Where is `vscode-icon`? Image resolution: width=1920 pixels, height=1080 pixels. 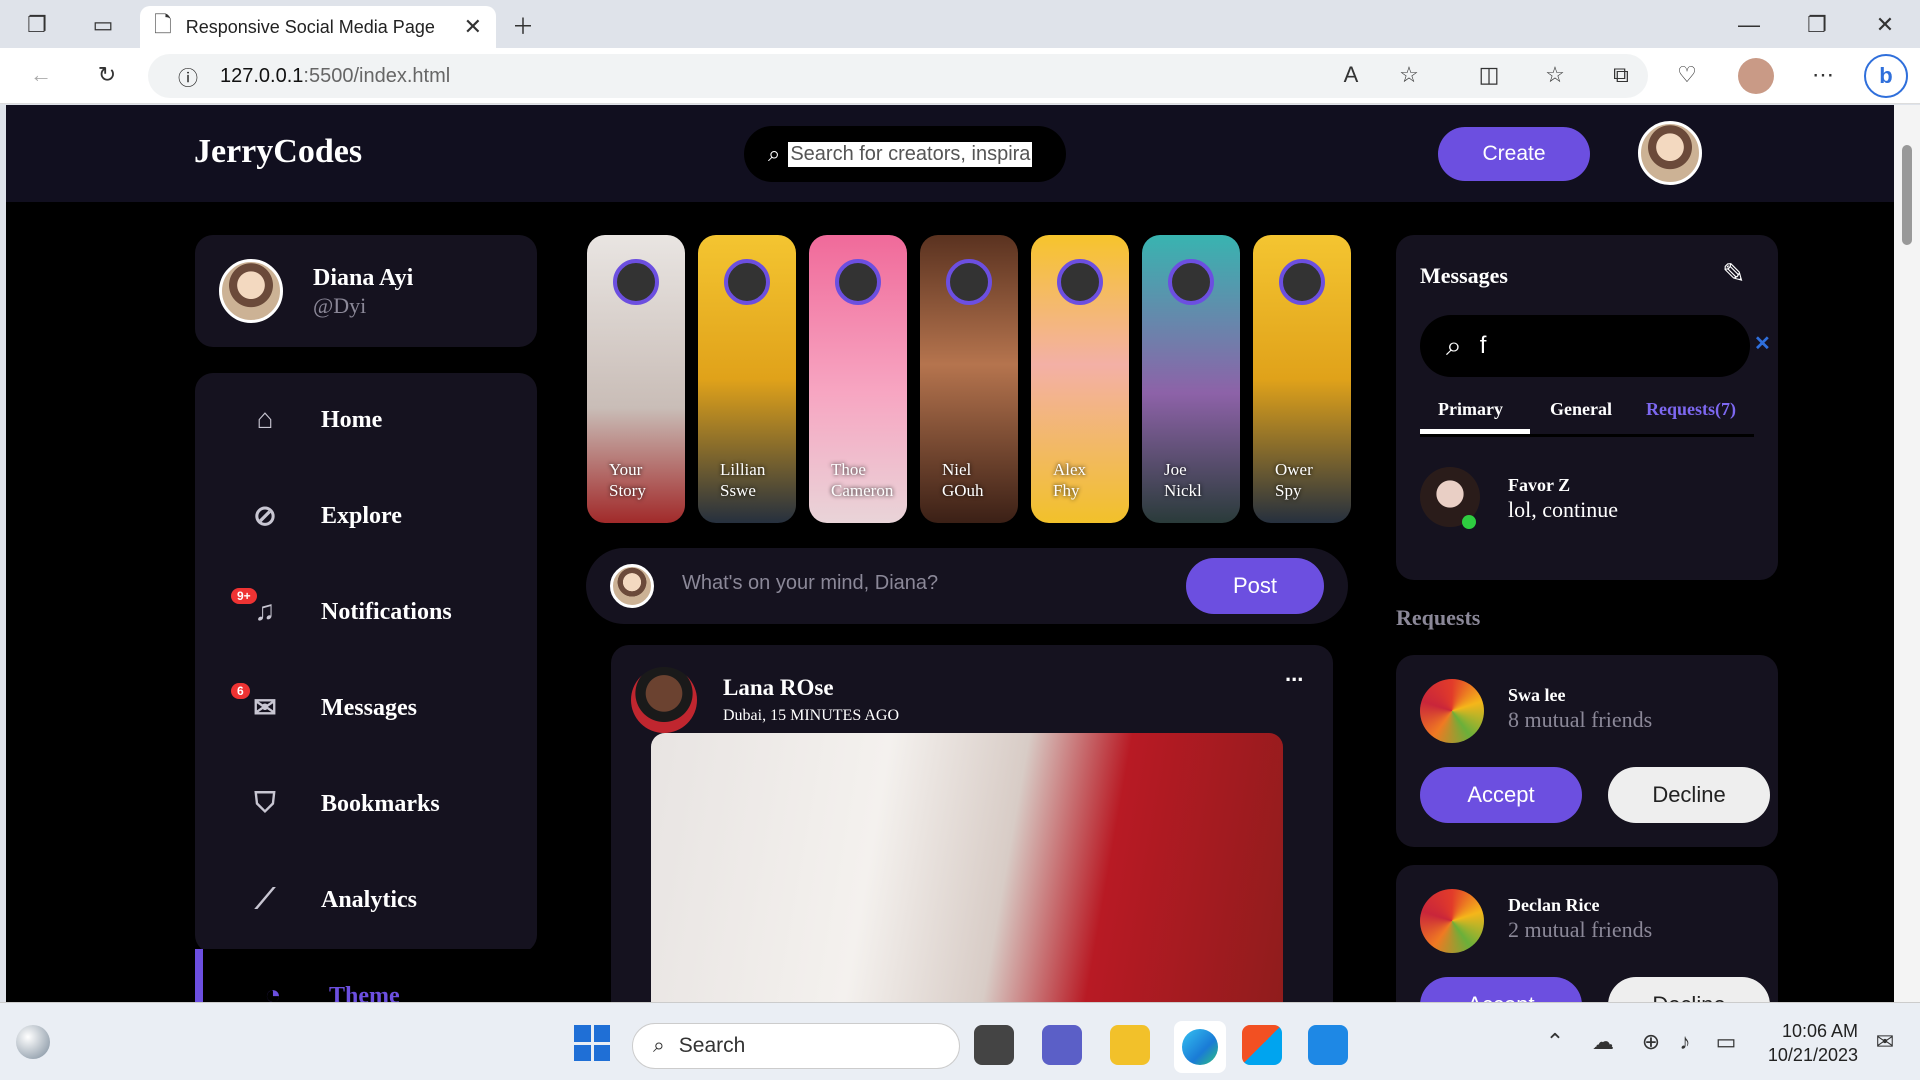 vscode-icon is located at coordinates (1328, 1045).